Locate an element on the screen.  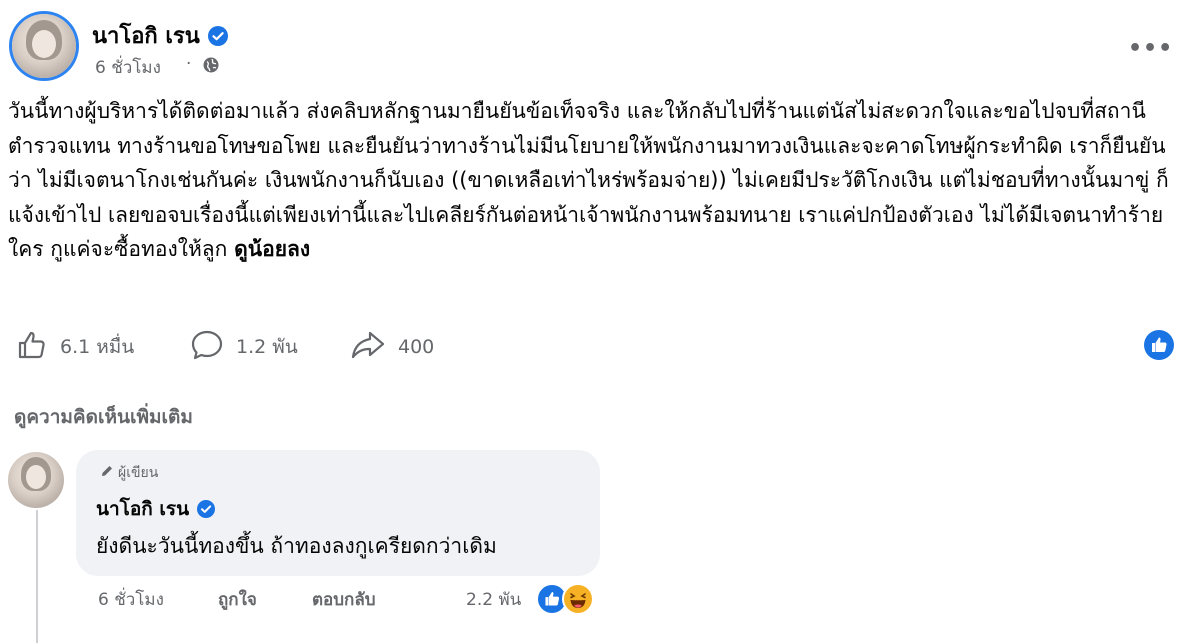
share-count: 400 is located at coordinates (416, 347).